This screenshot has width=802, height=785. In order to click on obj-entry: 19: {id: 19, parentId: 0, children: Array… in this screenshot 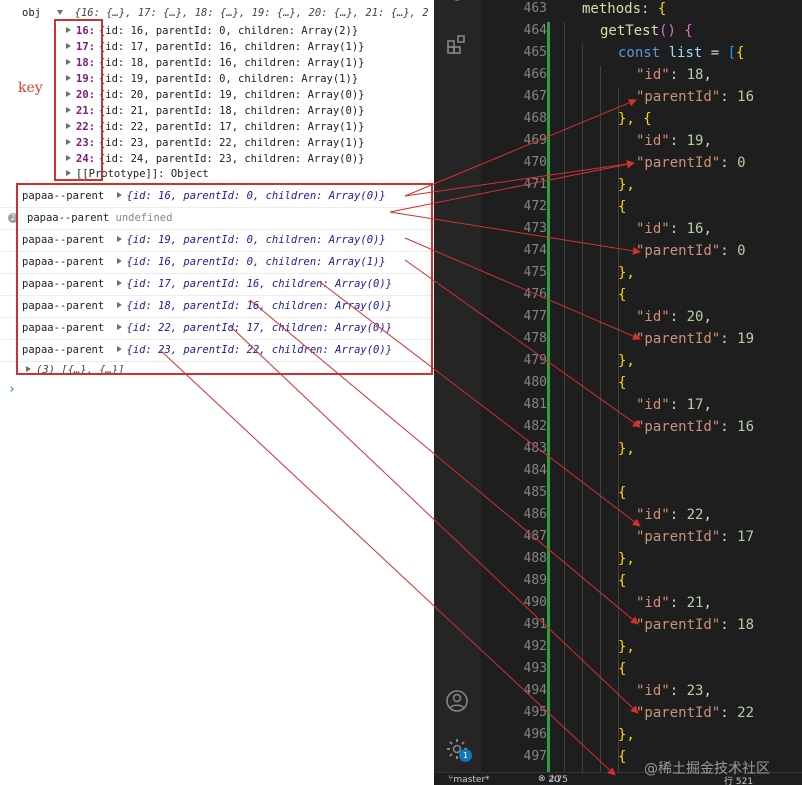, I will do `click(212, 79)`.